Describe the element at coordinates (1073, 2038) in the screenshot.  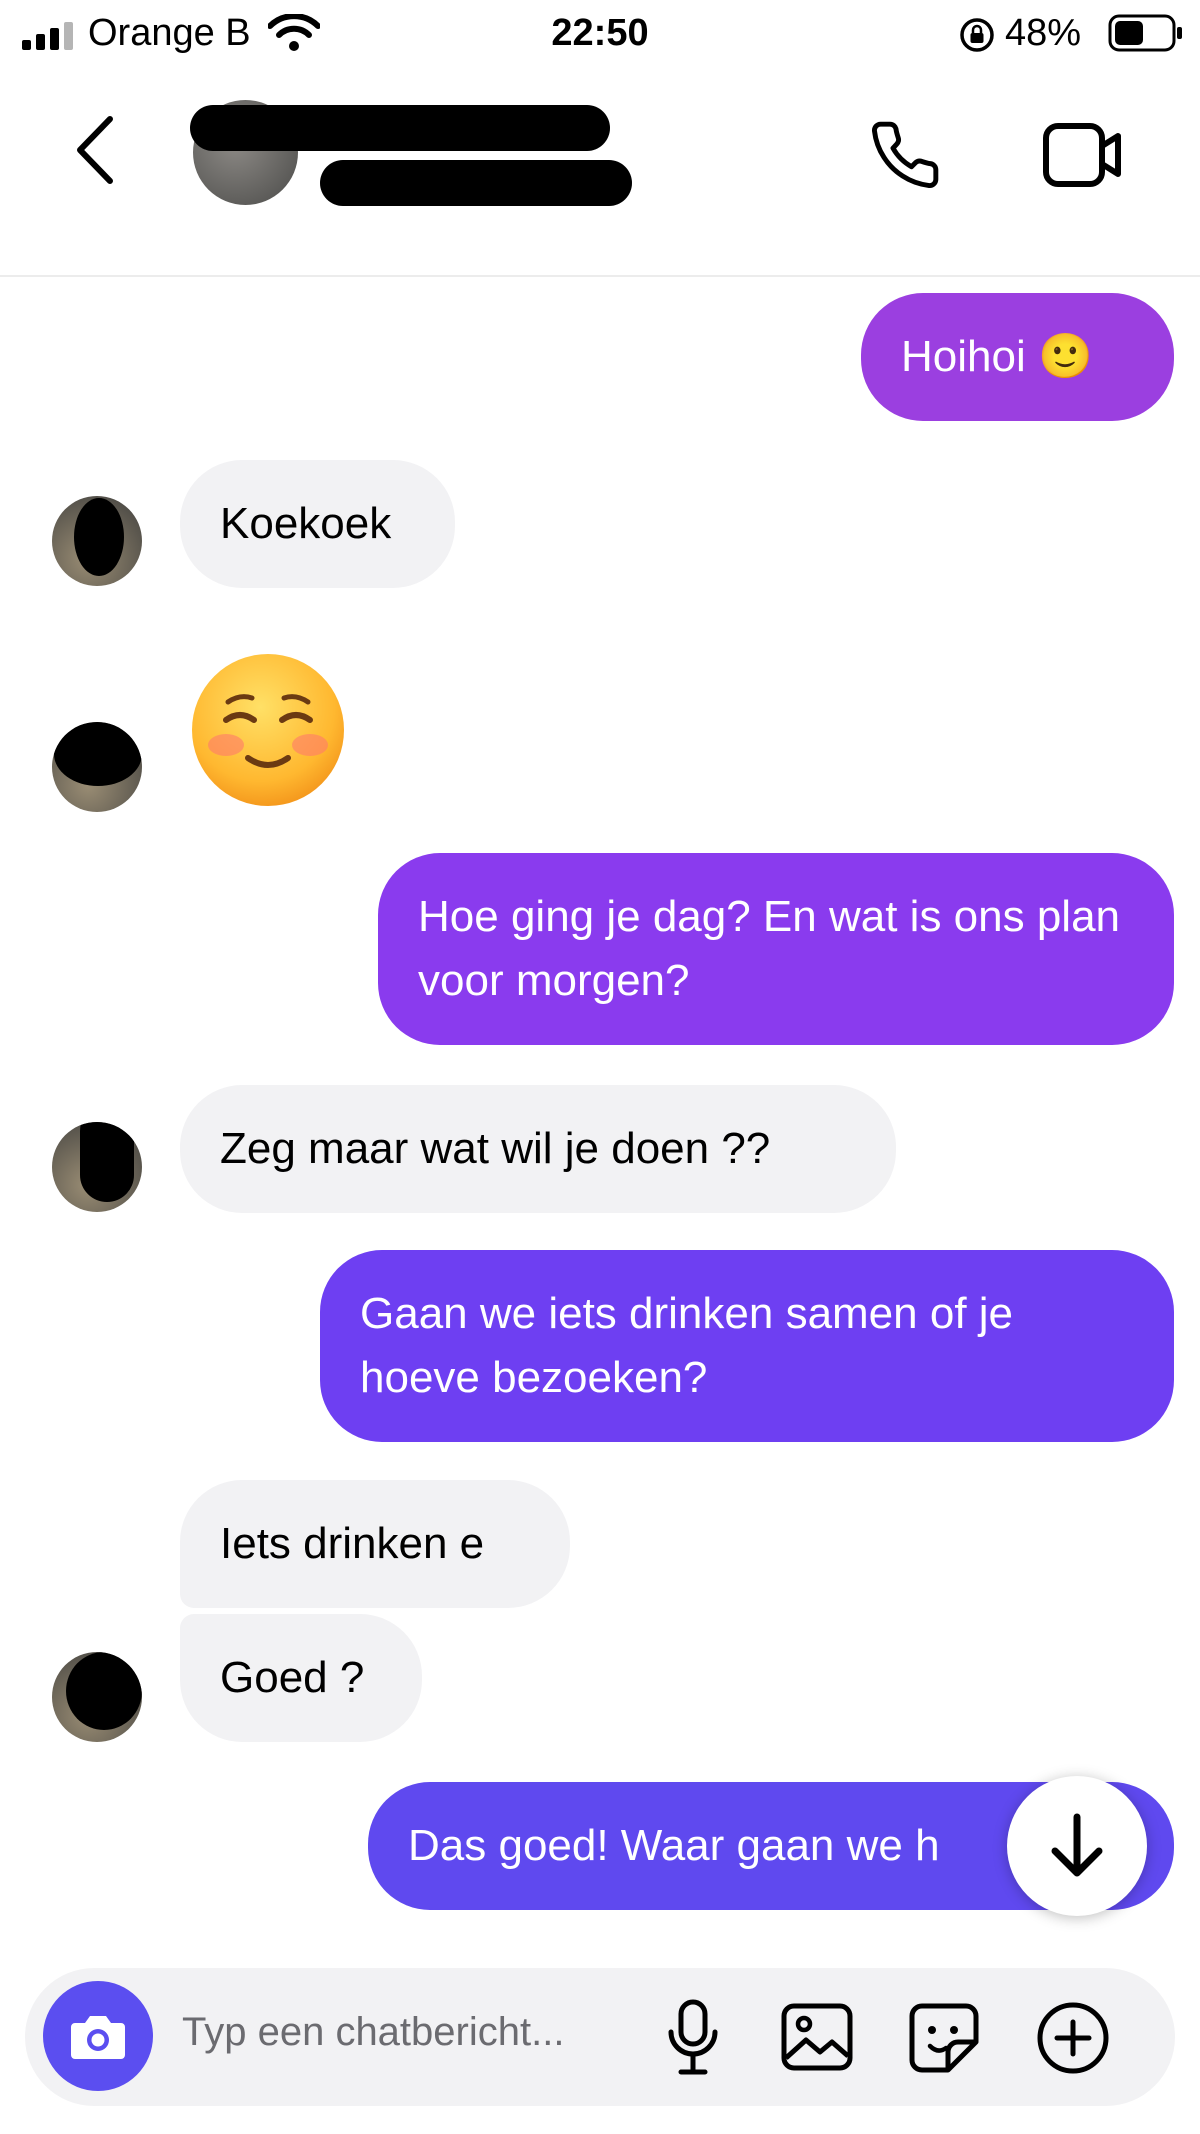
I see `plus-circle-icon` at that location.